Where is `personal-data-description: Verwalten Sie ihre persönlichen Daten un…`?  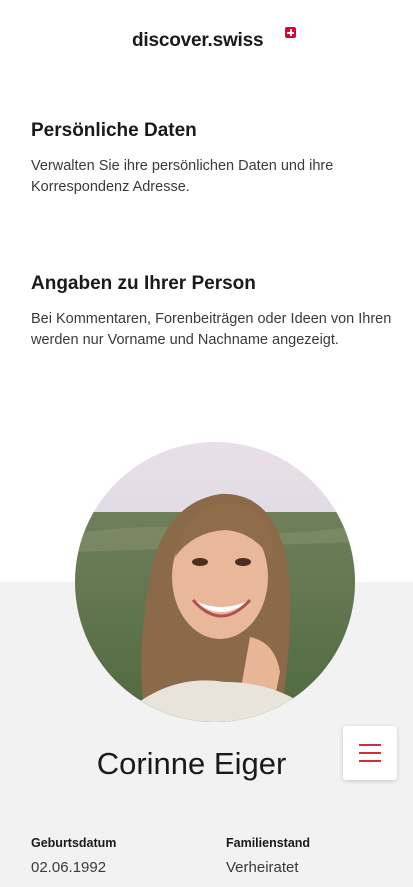 personal-data-description: Verwalten Sie ihre persönlichen Daten un… is located at coordinates (182, 176).